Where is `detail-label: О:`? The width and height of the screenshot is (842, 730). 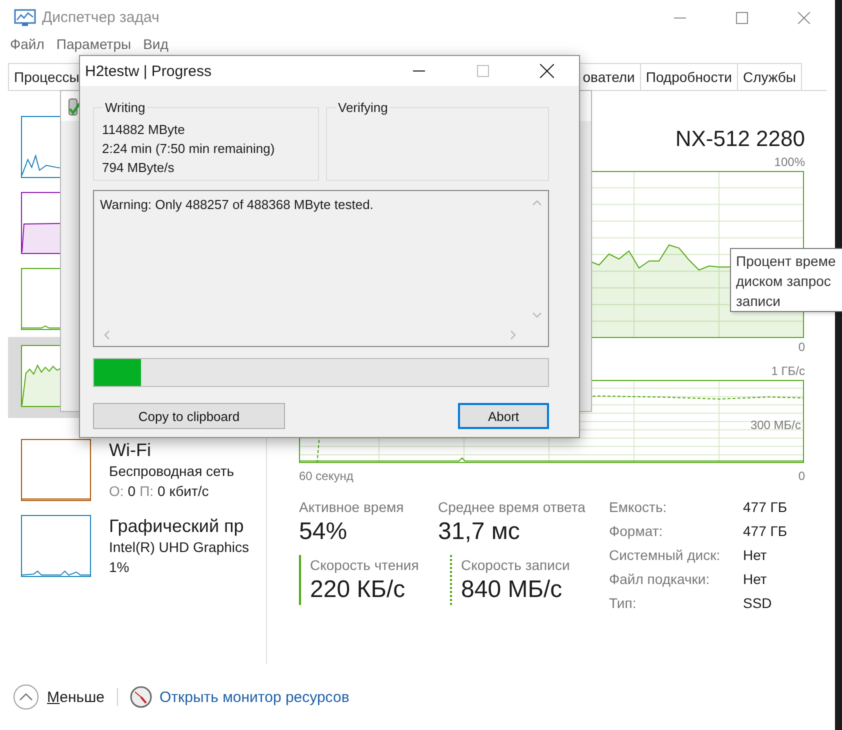 detail-label: О: is located at coordinates (116, 491).